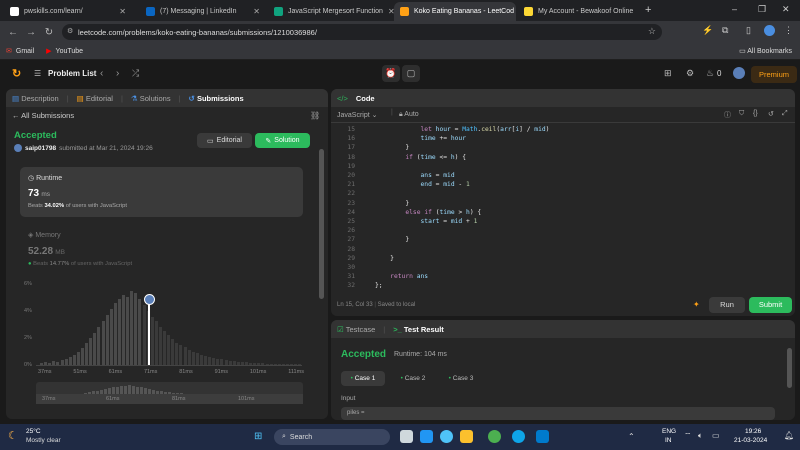  I want to click on profile-avatar, so click(769, 30).